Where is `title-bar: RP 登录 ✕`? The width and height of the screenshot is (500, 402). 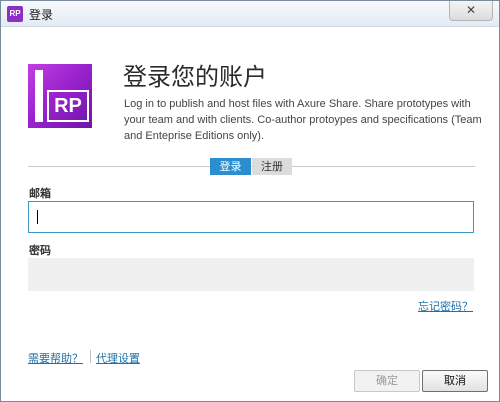
title-bar: RP 登录 ✕ is located at coordinates (250, 14).